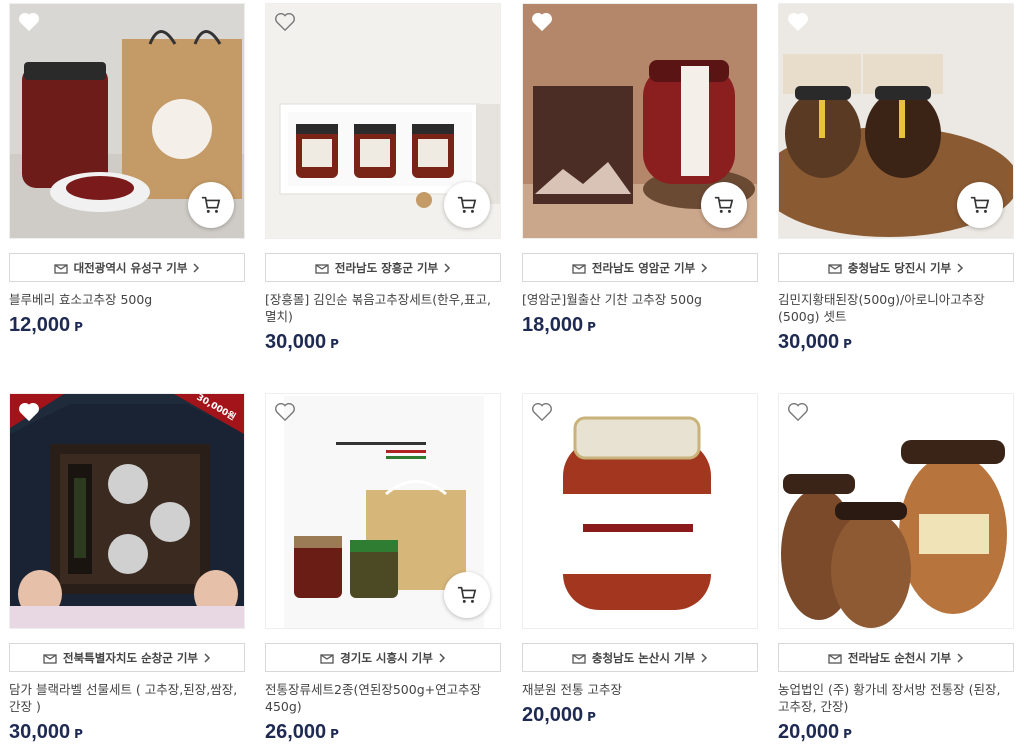 The width and height of the screenshot is (1024, 747). I want to click on donate-region-button: 전북특별자치도 순창군 기부, so click(127, 657).